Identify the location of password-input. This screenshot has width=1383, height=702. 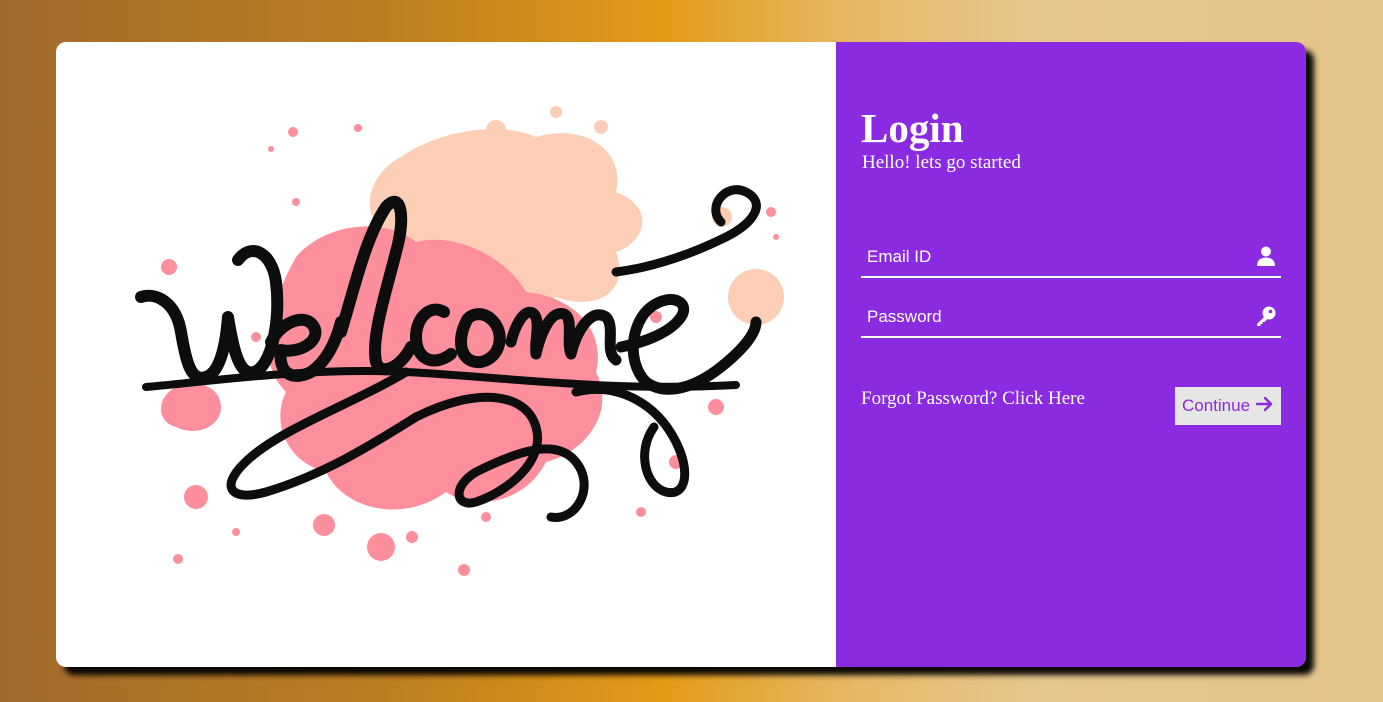
(1054, 317).